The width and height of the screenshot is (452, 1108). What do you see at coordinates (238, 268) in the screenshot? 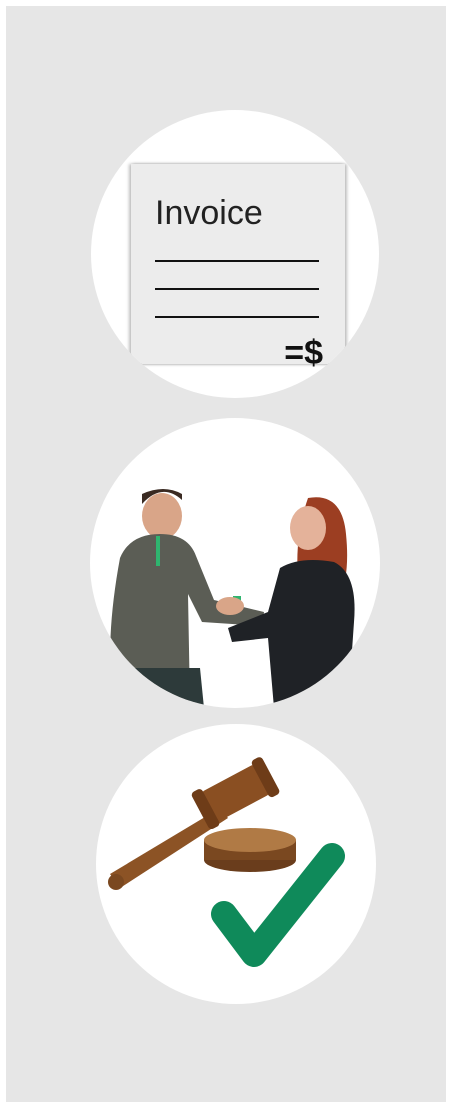
I see `invoice-icon: Invoice =$` at bounding box center [238, 268].